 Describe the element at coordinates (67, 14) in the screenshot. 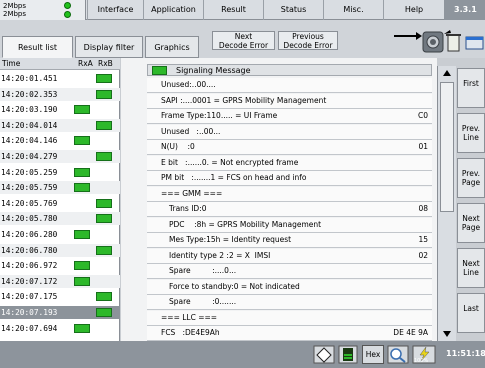

I see `link-b-led-icon` at that location.